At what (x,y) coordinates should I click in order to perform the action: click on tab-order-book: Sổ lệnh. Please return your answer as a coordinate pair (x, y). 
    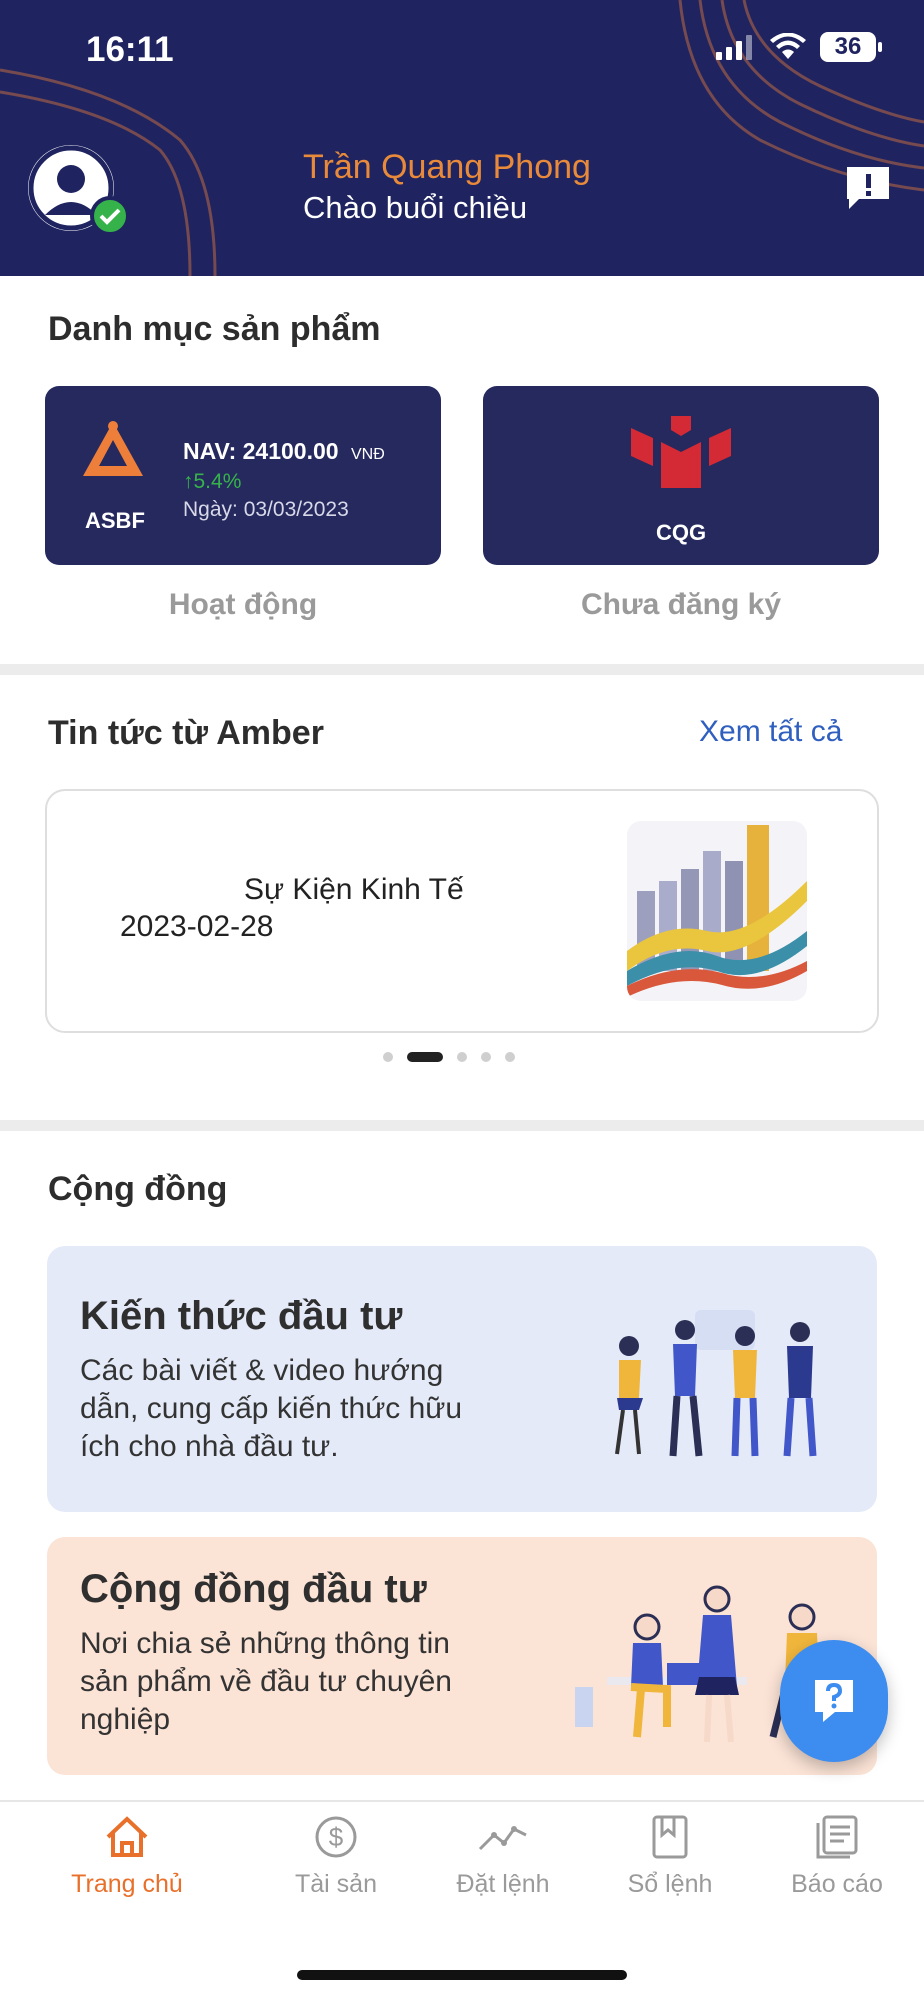
    Looking at the image, I should click on (670, 1857).